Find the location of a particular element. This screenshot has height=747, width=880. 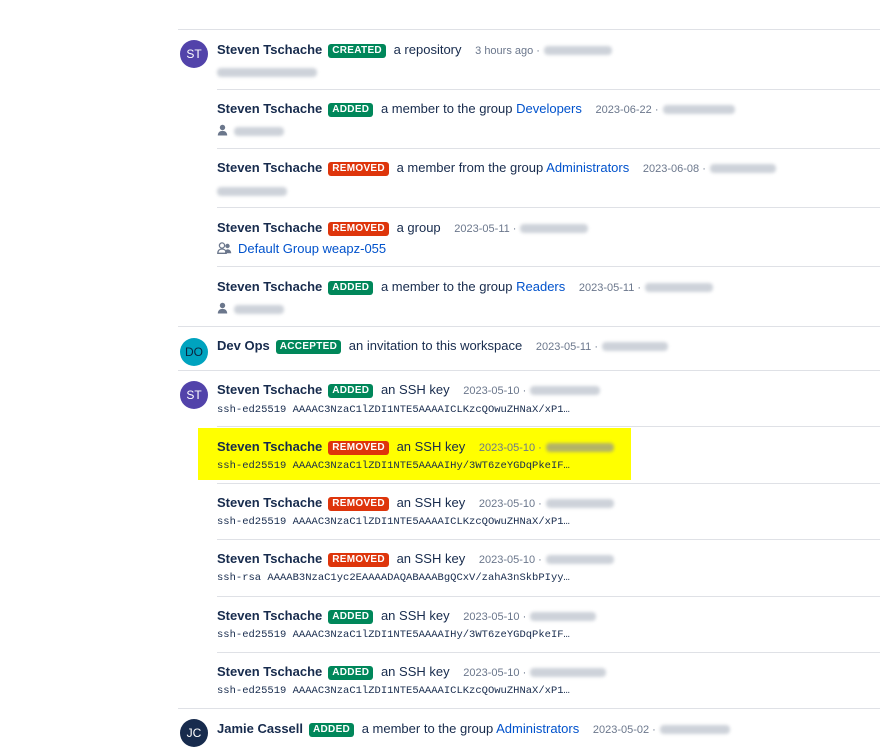

timestamp: 2023-05-02 is located at coordinates (621, 730).